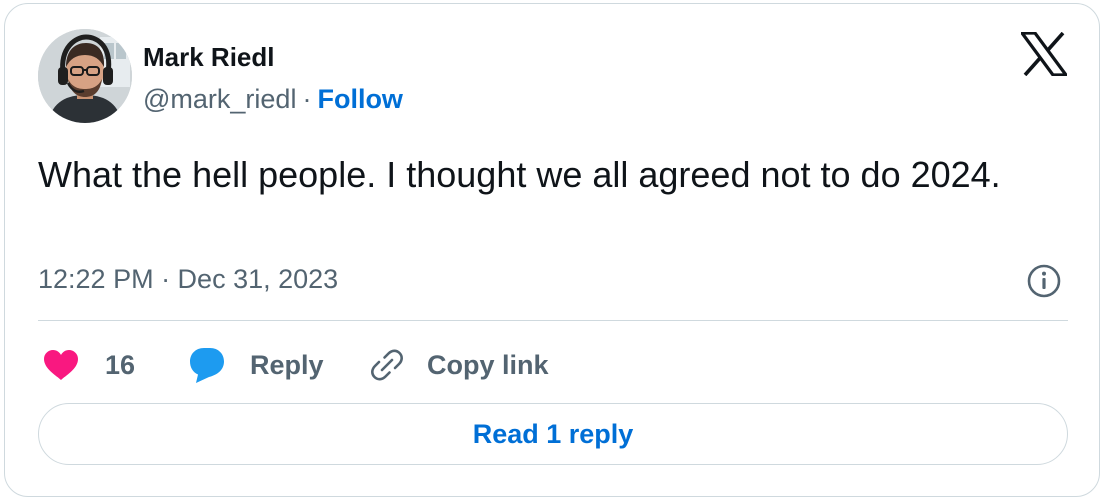  I want to click on divider, so click(553, 320).